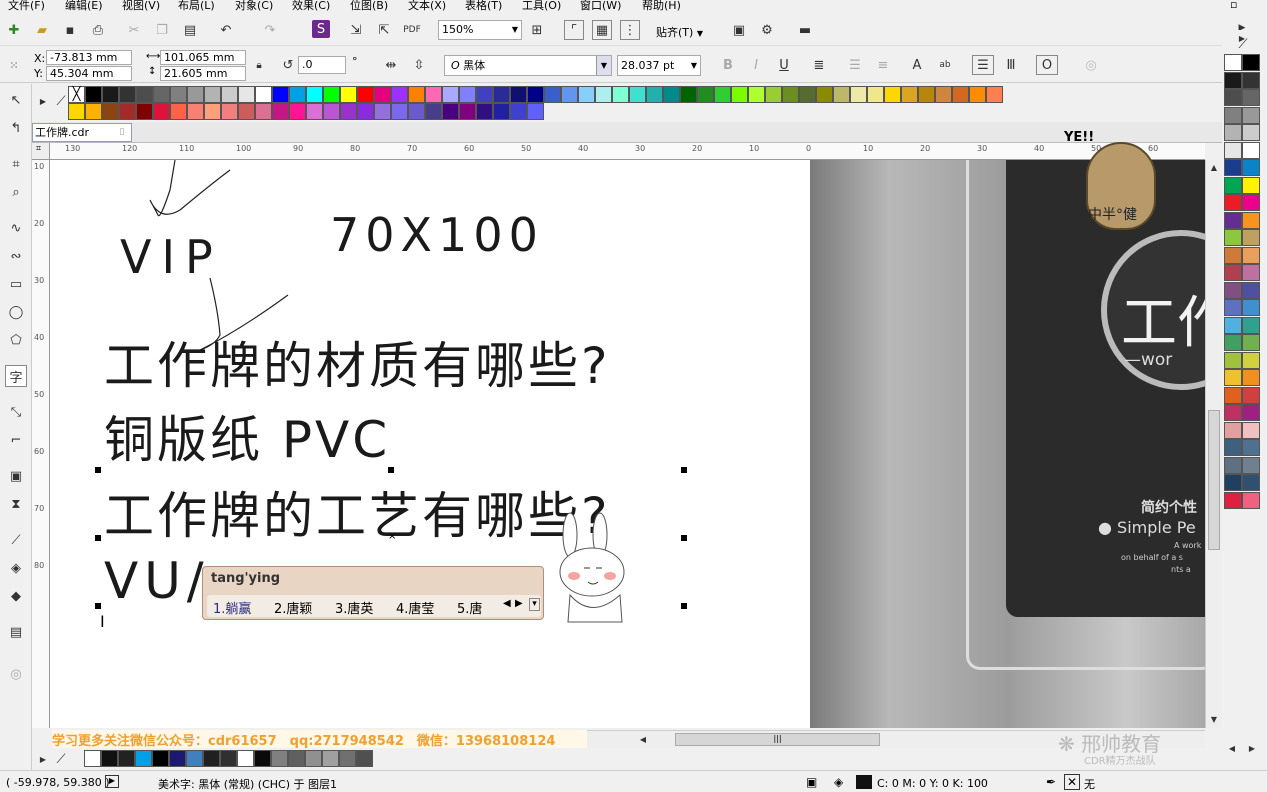 This screenshot has width=1267, height=792. I want to click on no-color-swatch: ╳, so click(76, 94).